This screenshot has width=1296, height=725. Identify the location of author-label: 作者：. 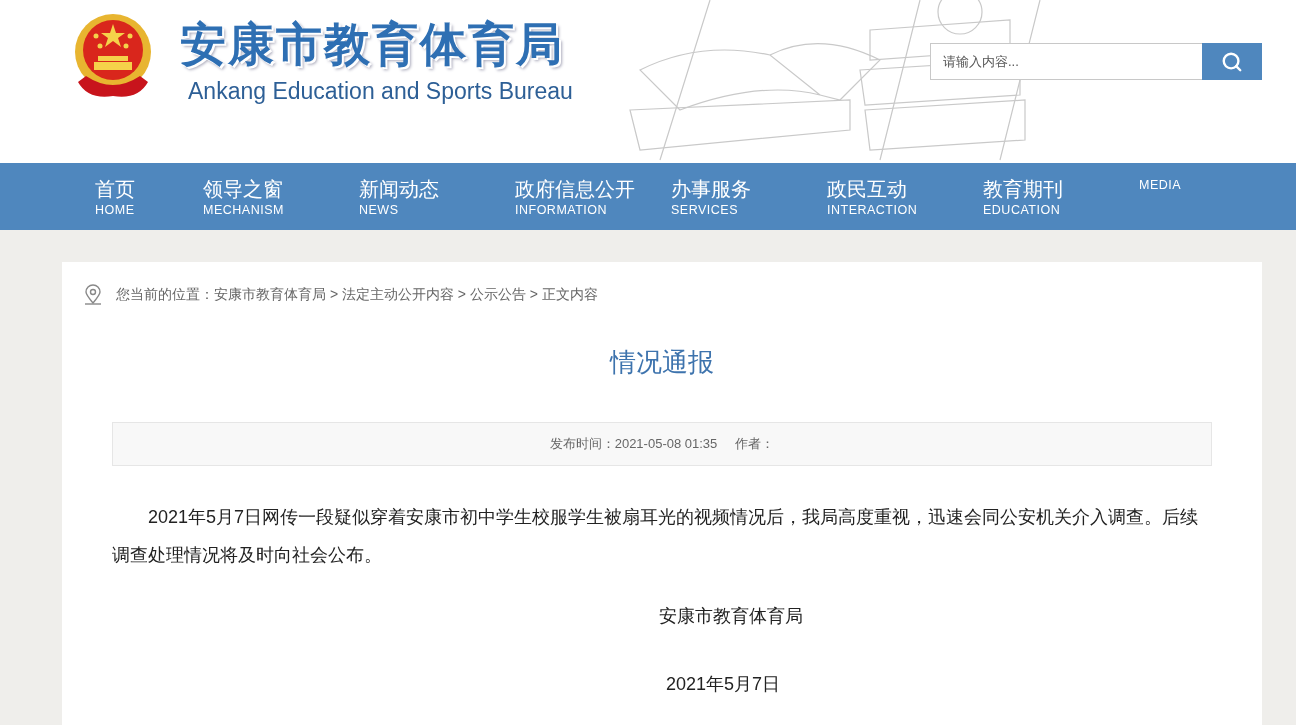
(755, 444).